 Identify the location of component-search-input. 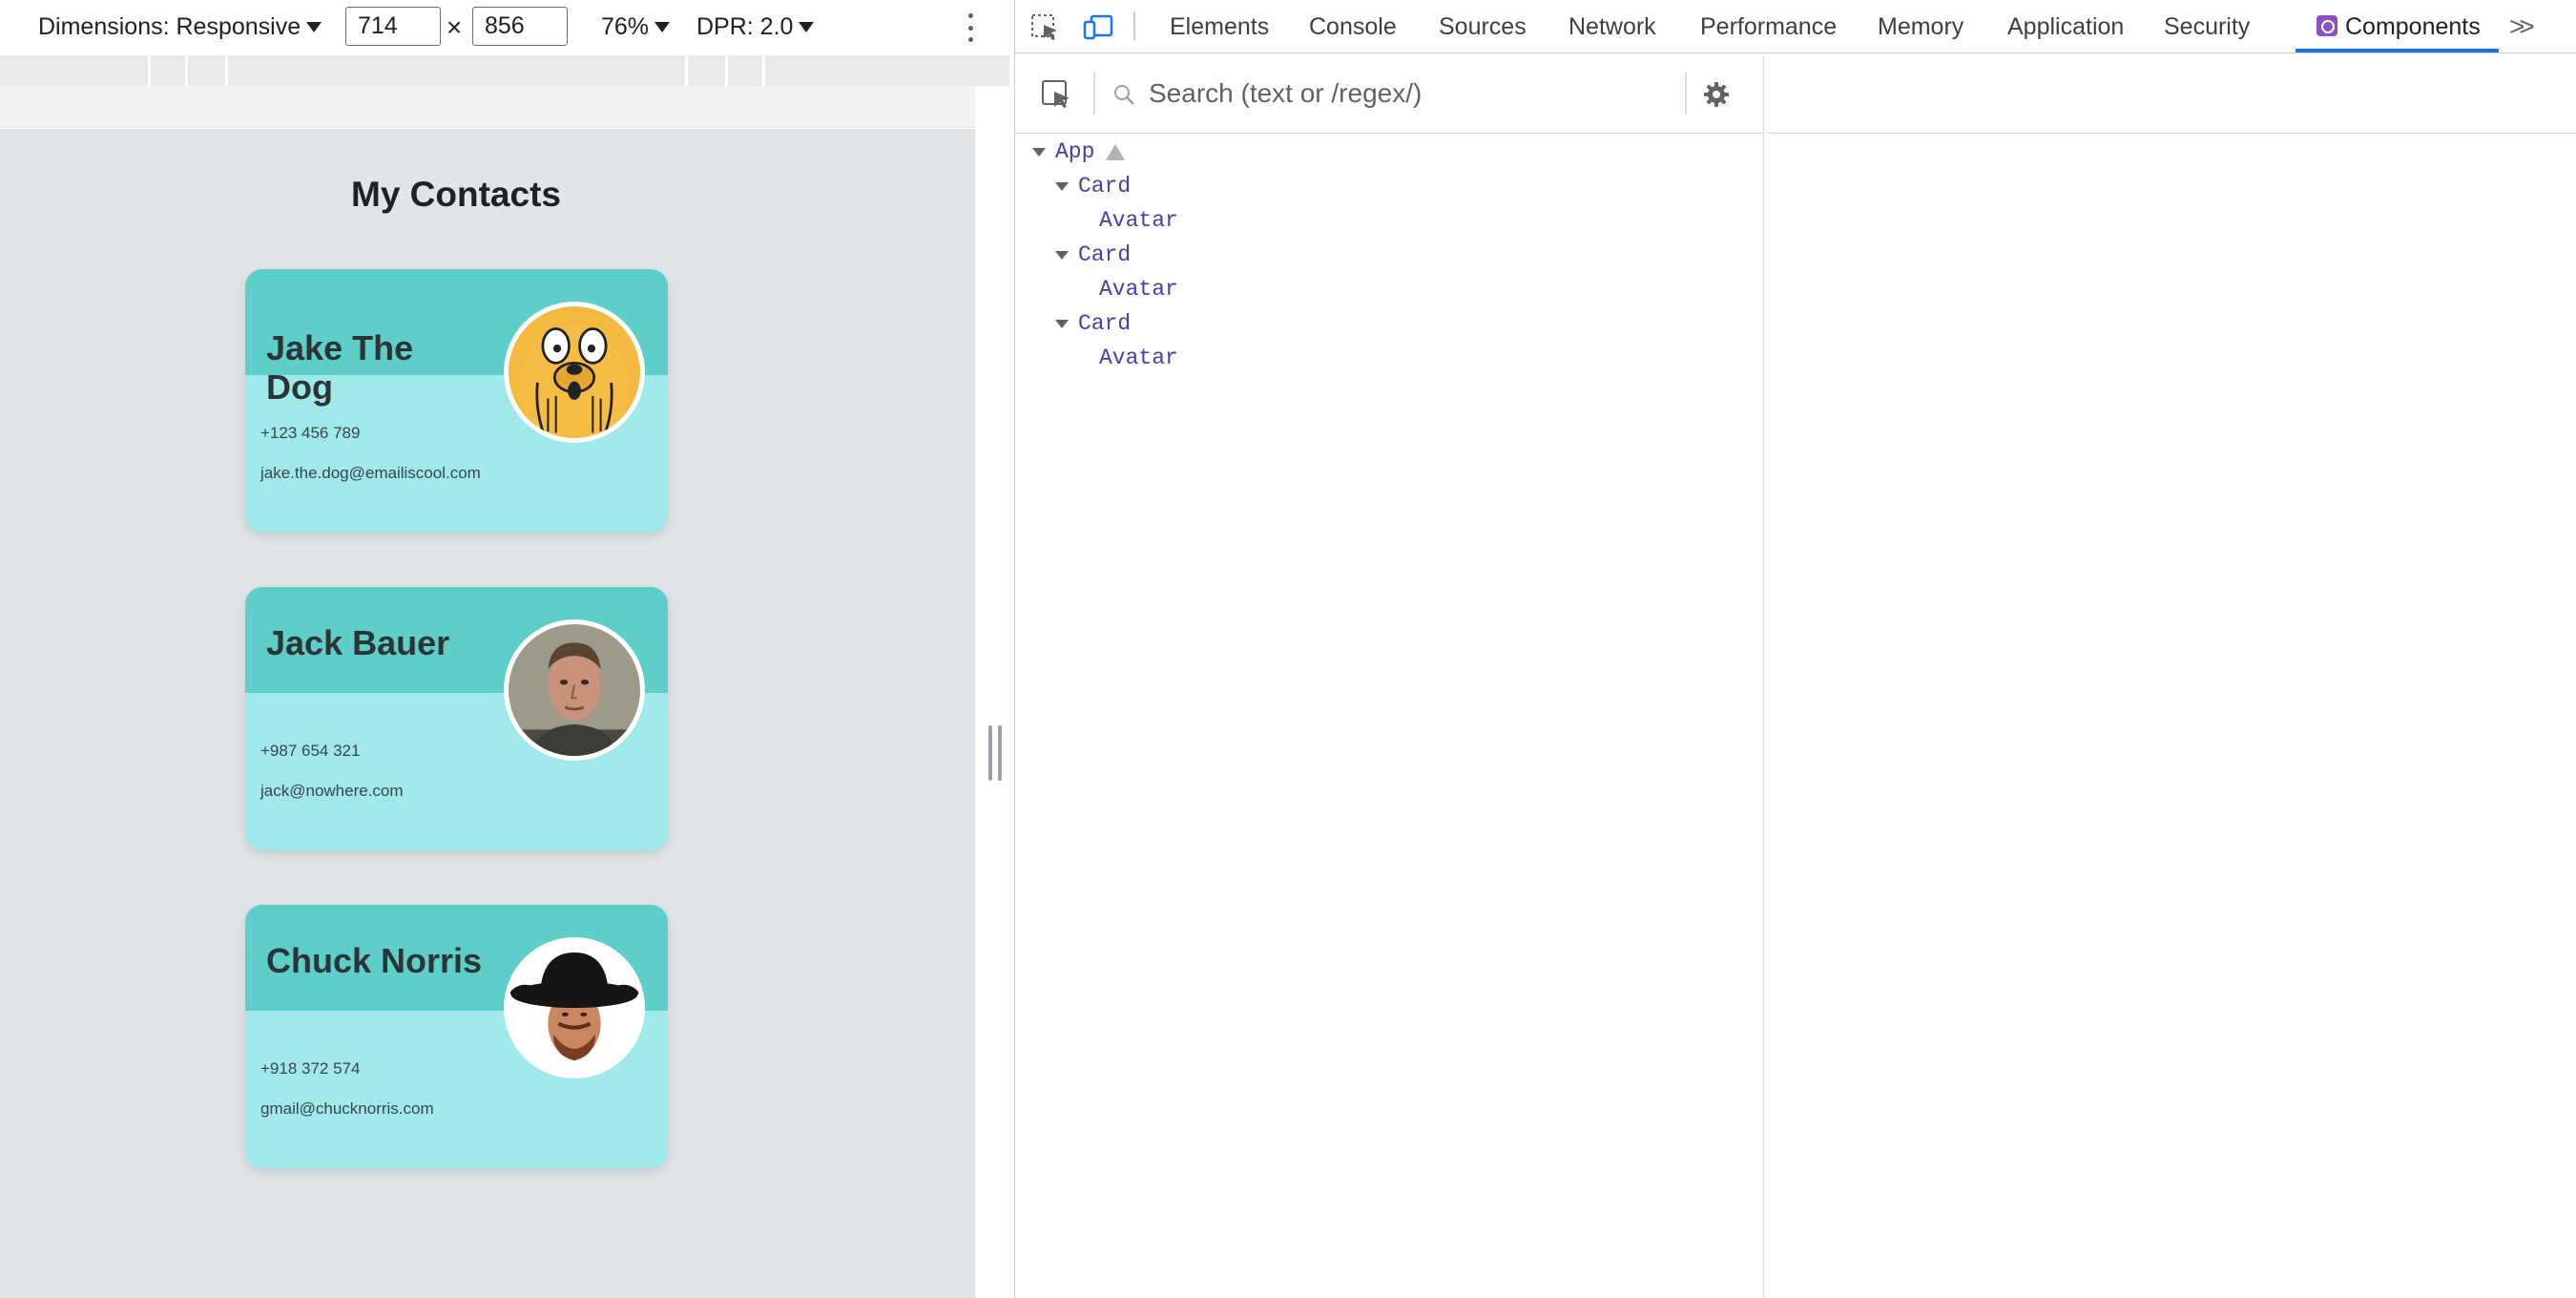
(1435, 94).